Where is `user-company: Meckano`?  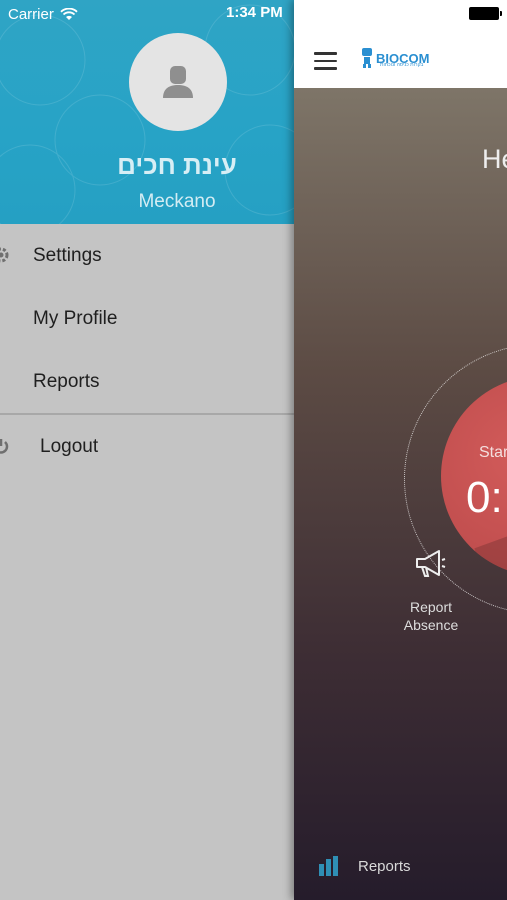
user-company: Meckano is located at coordinates (177, 201).